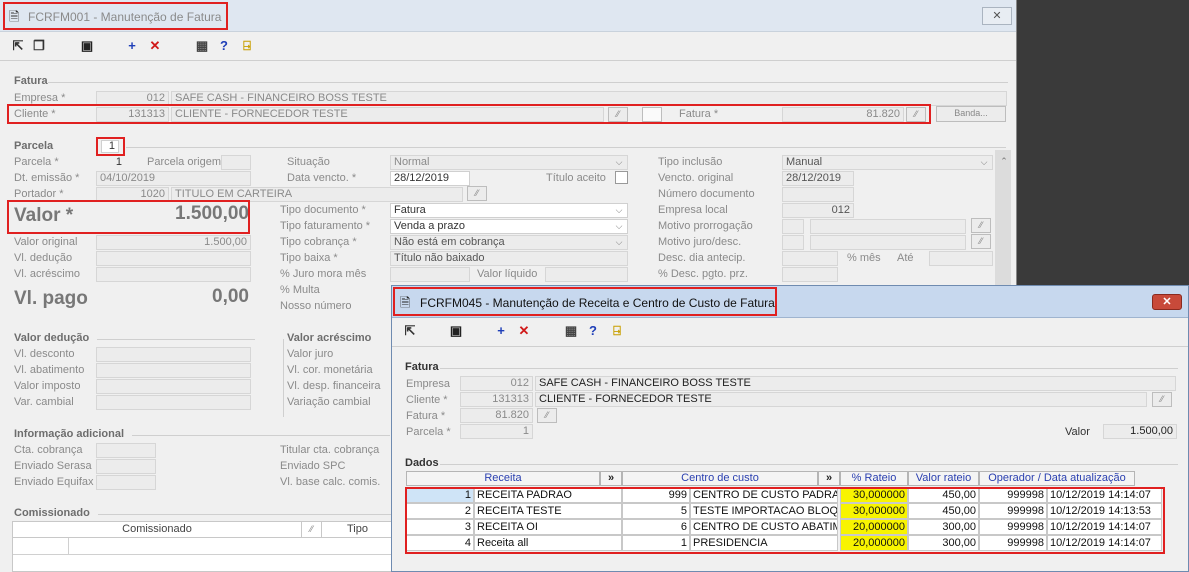 The height and width of the screenshot is (572, 1189). I want to click on row-number: 3, so click(440, 527).